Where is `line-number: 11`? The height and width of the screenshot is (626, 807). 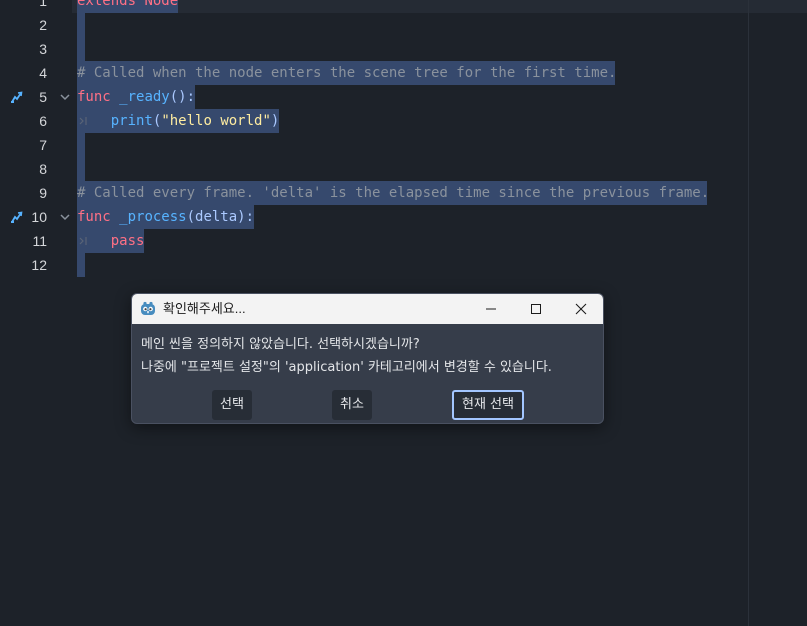
line-number: 11 is located at coordinates (39, 241).